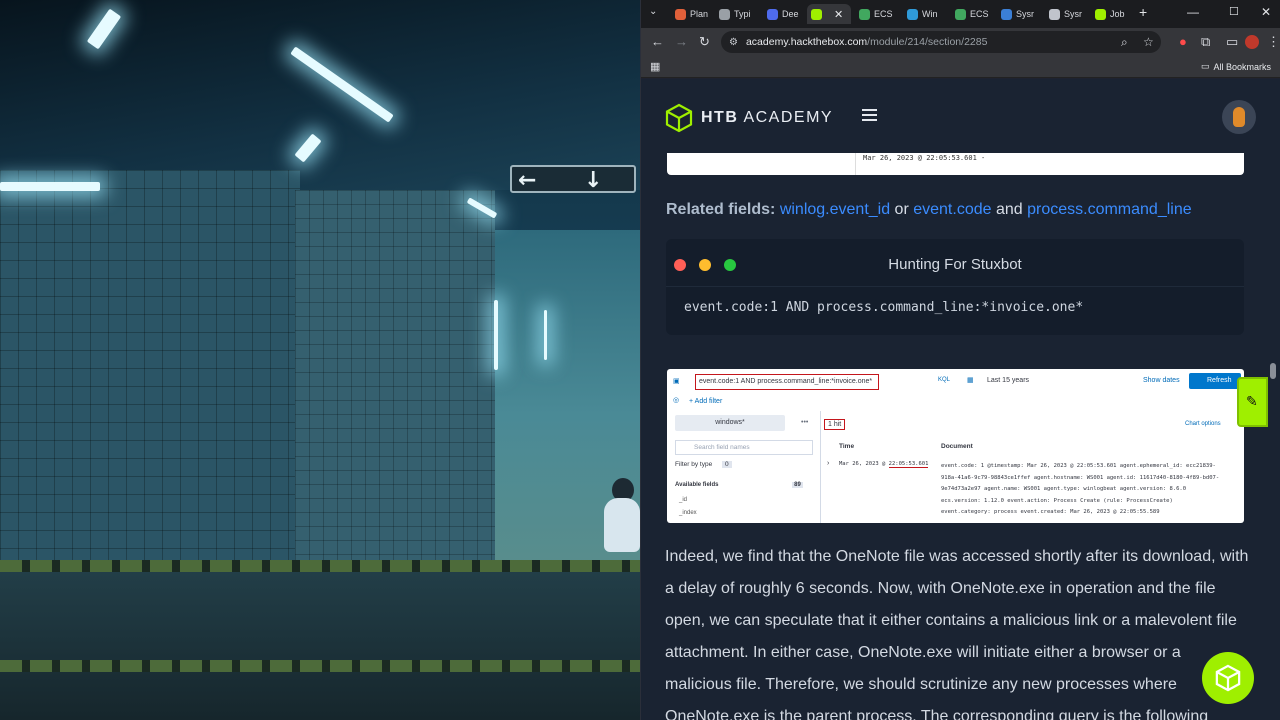 The width and height of the screenshot is (1280, 720). Describe the element at coordinates (1205, 42) in the screenshot. I see `extensions-puzzle-icon: ⧉` at that location.